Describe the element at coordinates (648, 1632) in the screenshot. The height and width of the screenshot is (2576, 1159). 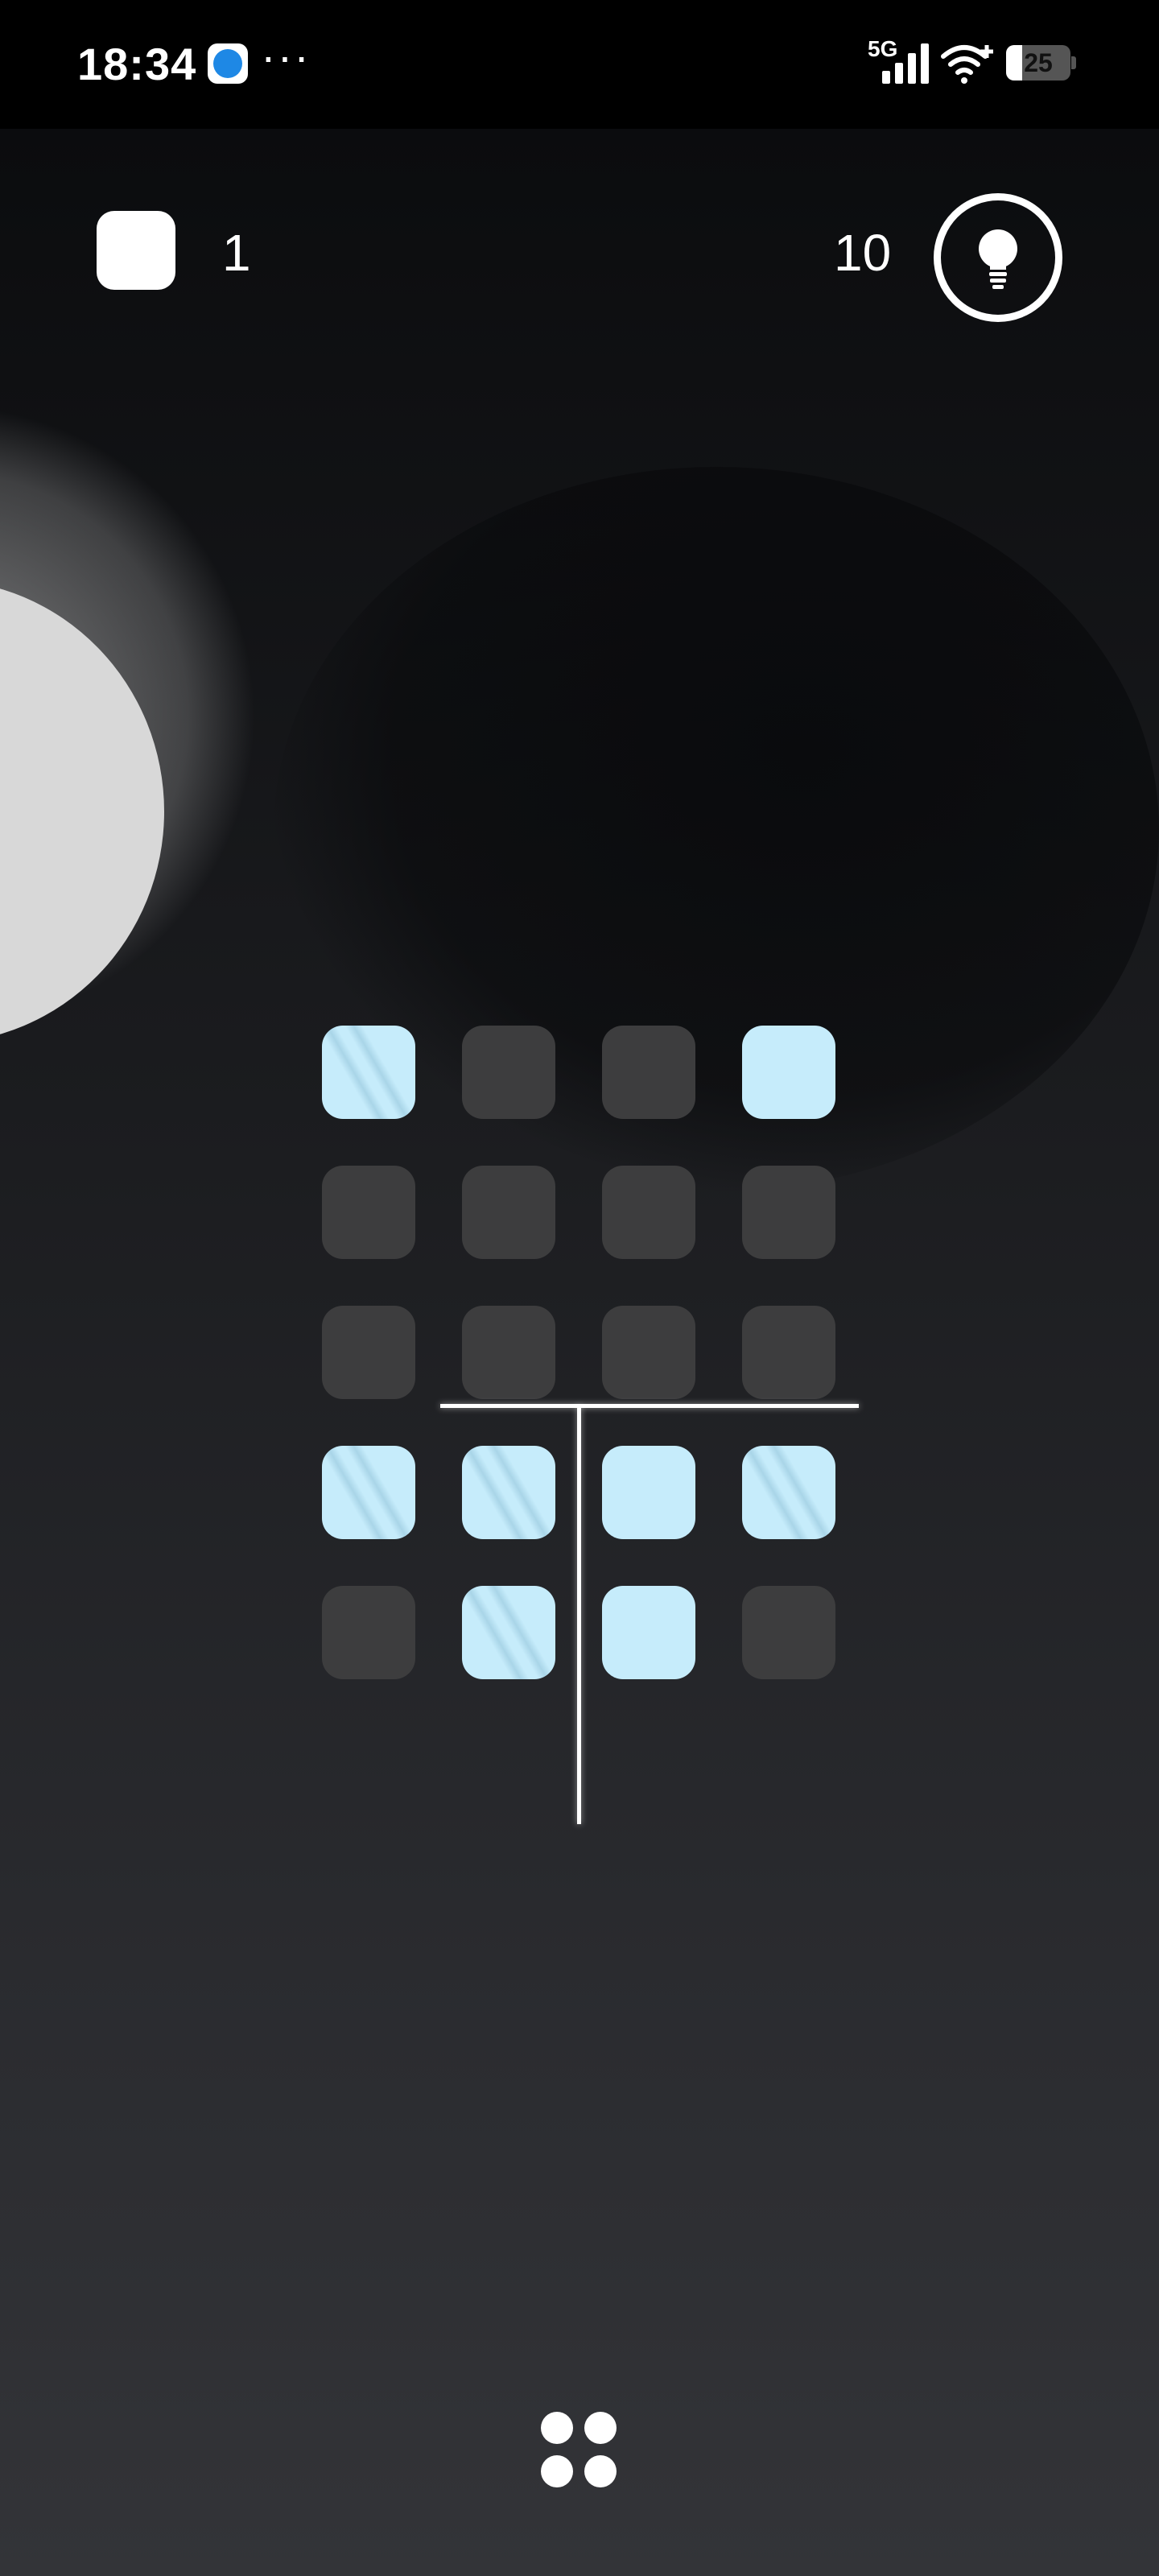
I see `tile-r5-c3` at that location.